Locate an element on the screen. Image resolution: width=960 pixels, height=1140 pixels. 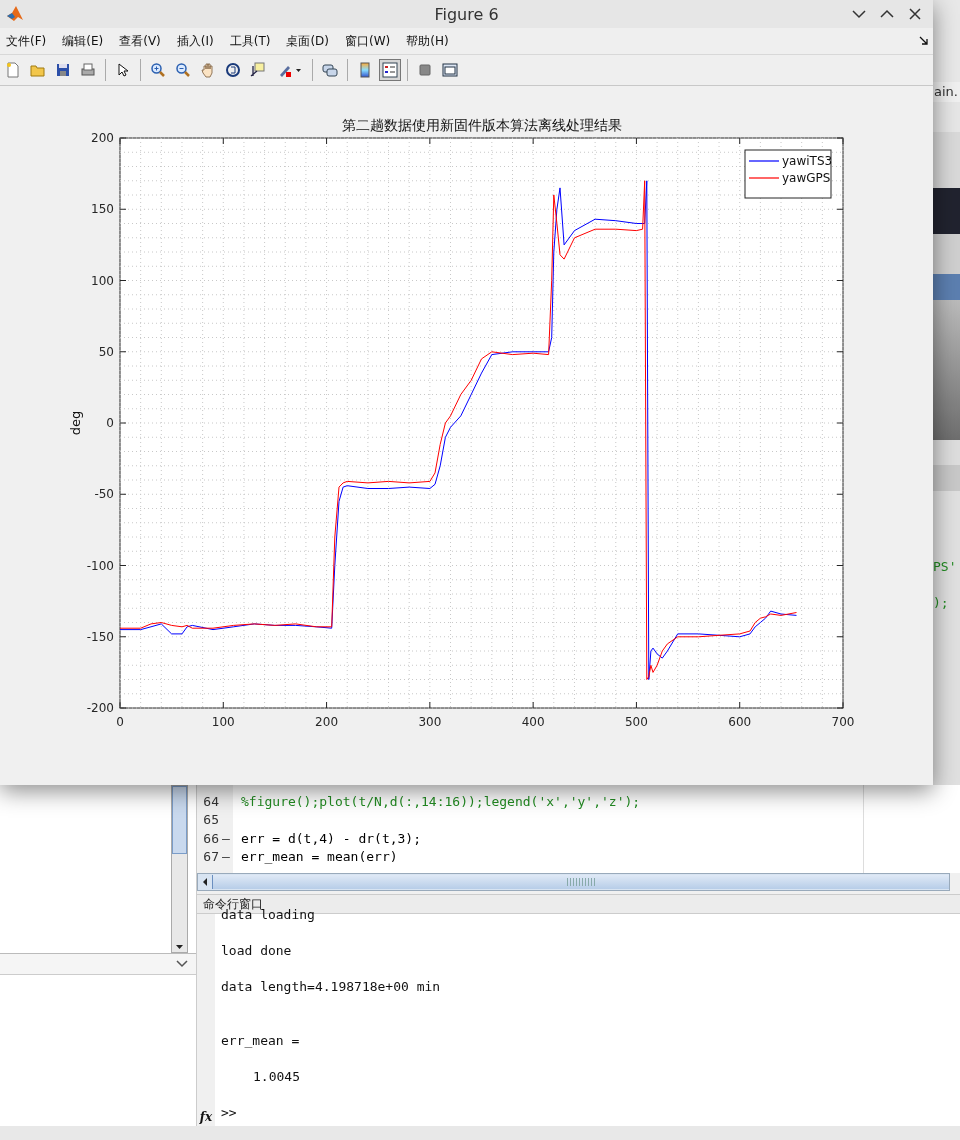
legend-label: yawGPS is located at coordinates (806, 178).